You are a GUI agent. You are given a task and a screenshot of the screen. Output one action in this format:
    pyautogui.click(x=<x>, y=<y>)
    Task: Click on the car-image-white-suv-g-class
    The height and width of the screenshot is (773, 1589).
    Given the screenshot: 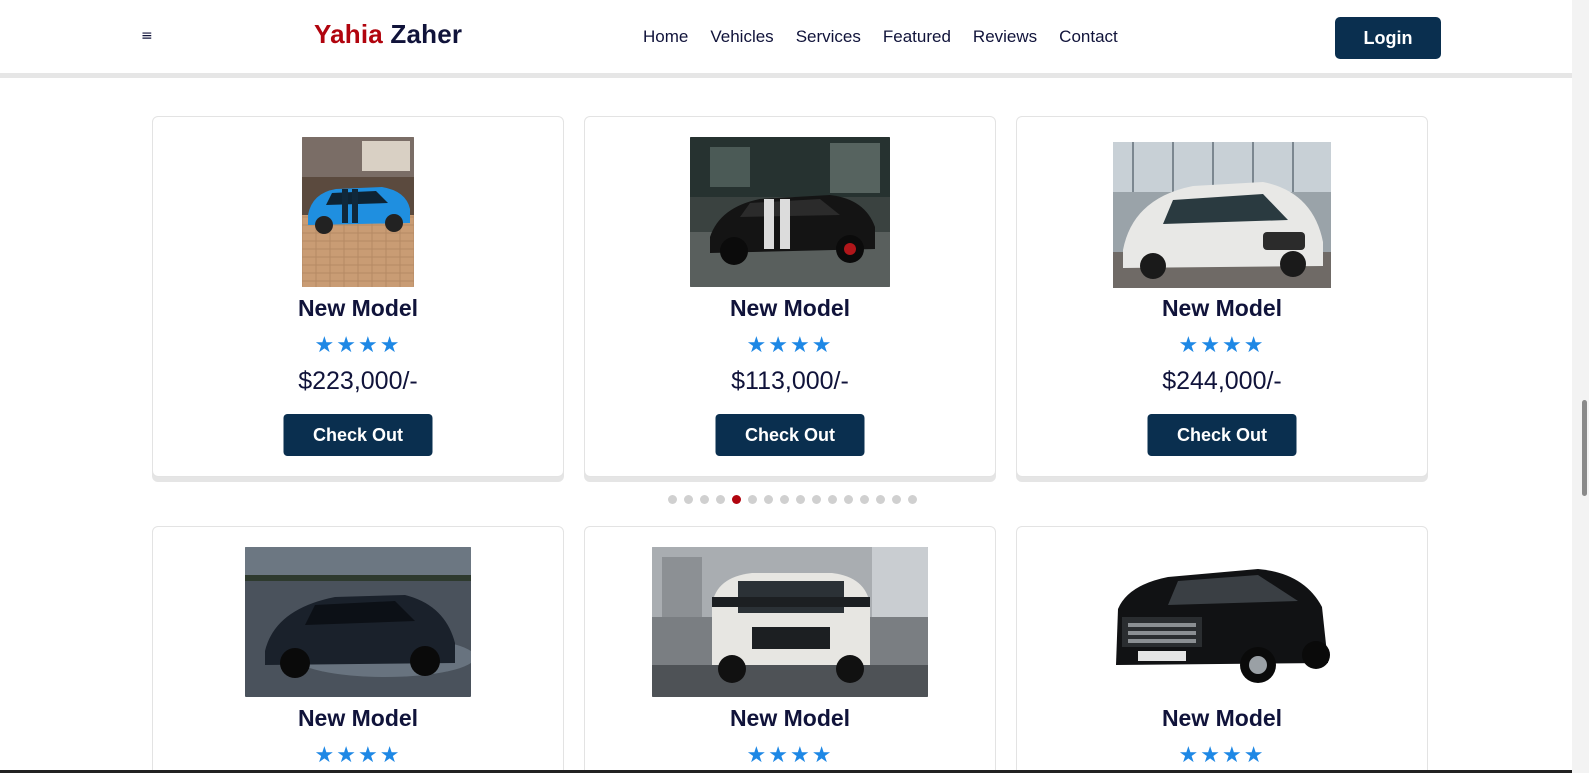 What is the action you would take?
    pyautogui.click(x=790, y=622)
    